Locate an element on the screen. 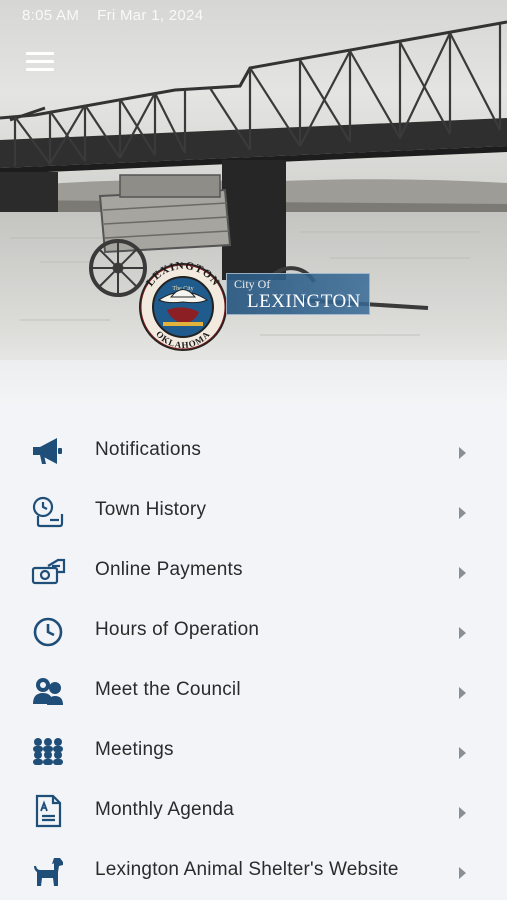 The height and width of the screenshot is (900, 507). menu-item-notifications: Notifications is located at coordinates (253, 450).